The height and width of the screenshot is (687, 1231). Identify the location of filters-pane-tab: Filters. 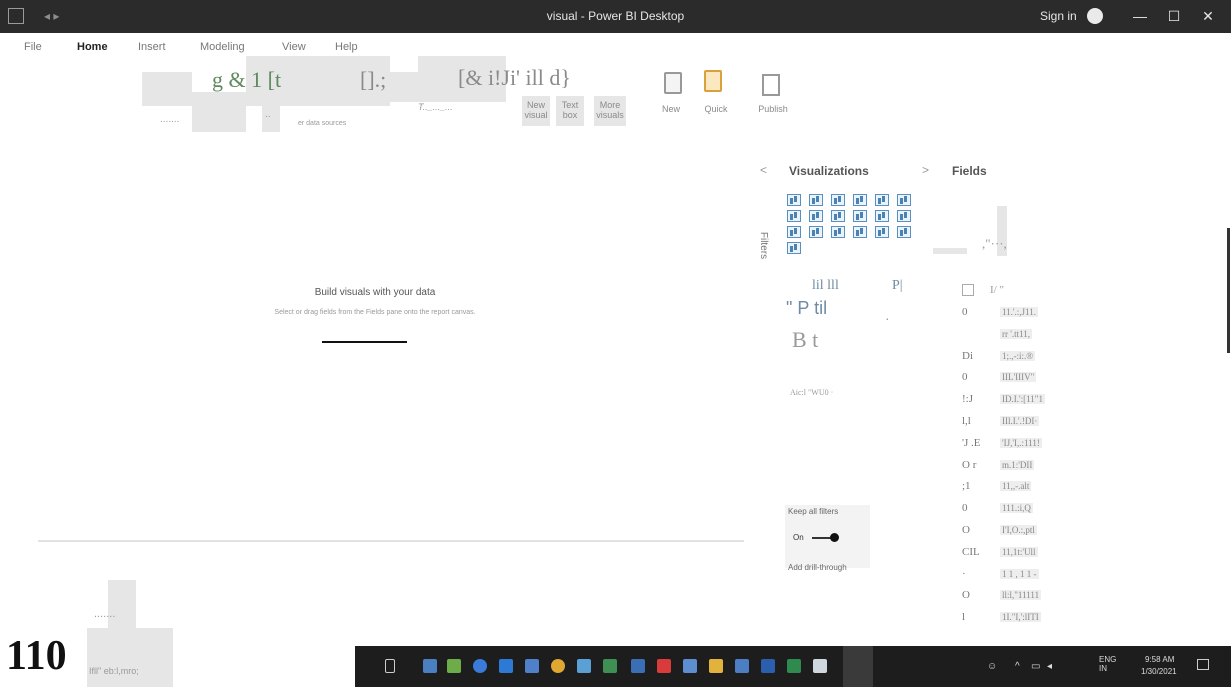
(763, 245).